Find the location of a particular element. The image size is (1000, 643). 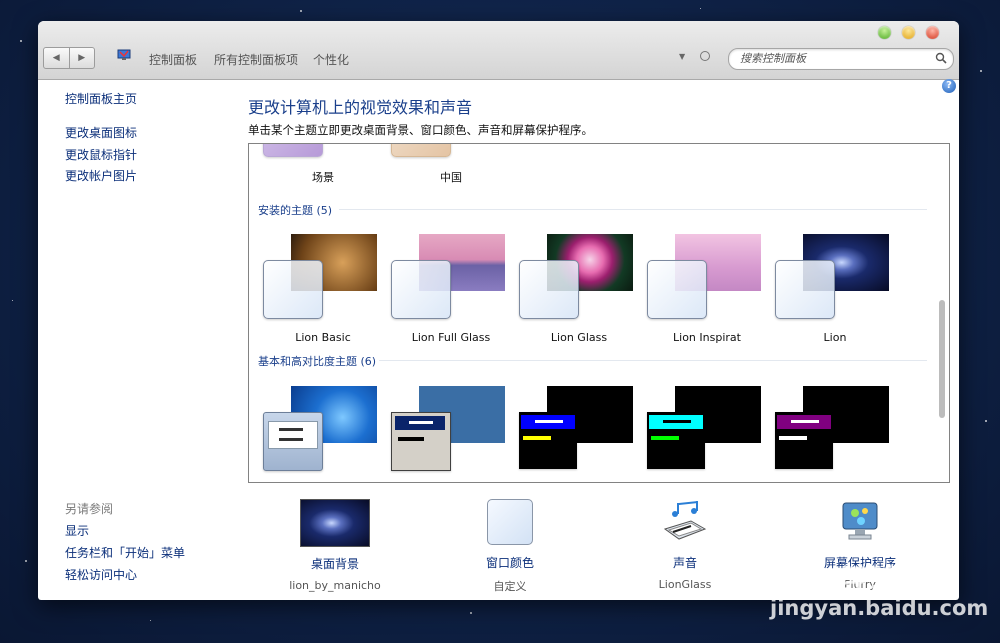

page-title: 更改计算机上的视觉效果和声音 is located at coordinates (360, 107).